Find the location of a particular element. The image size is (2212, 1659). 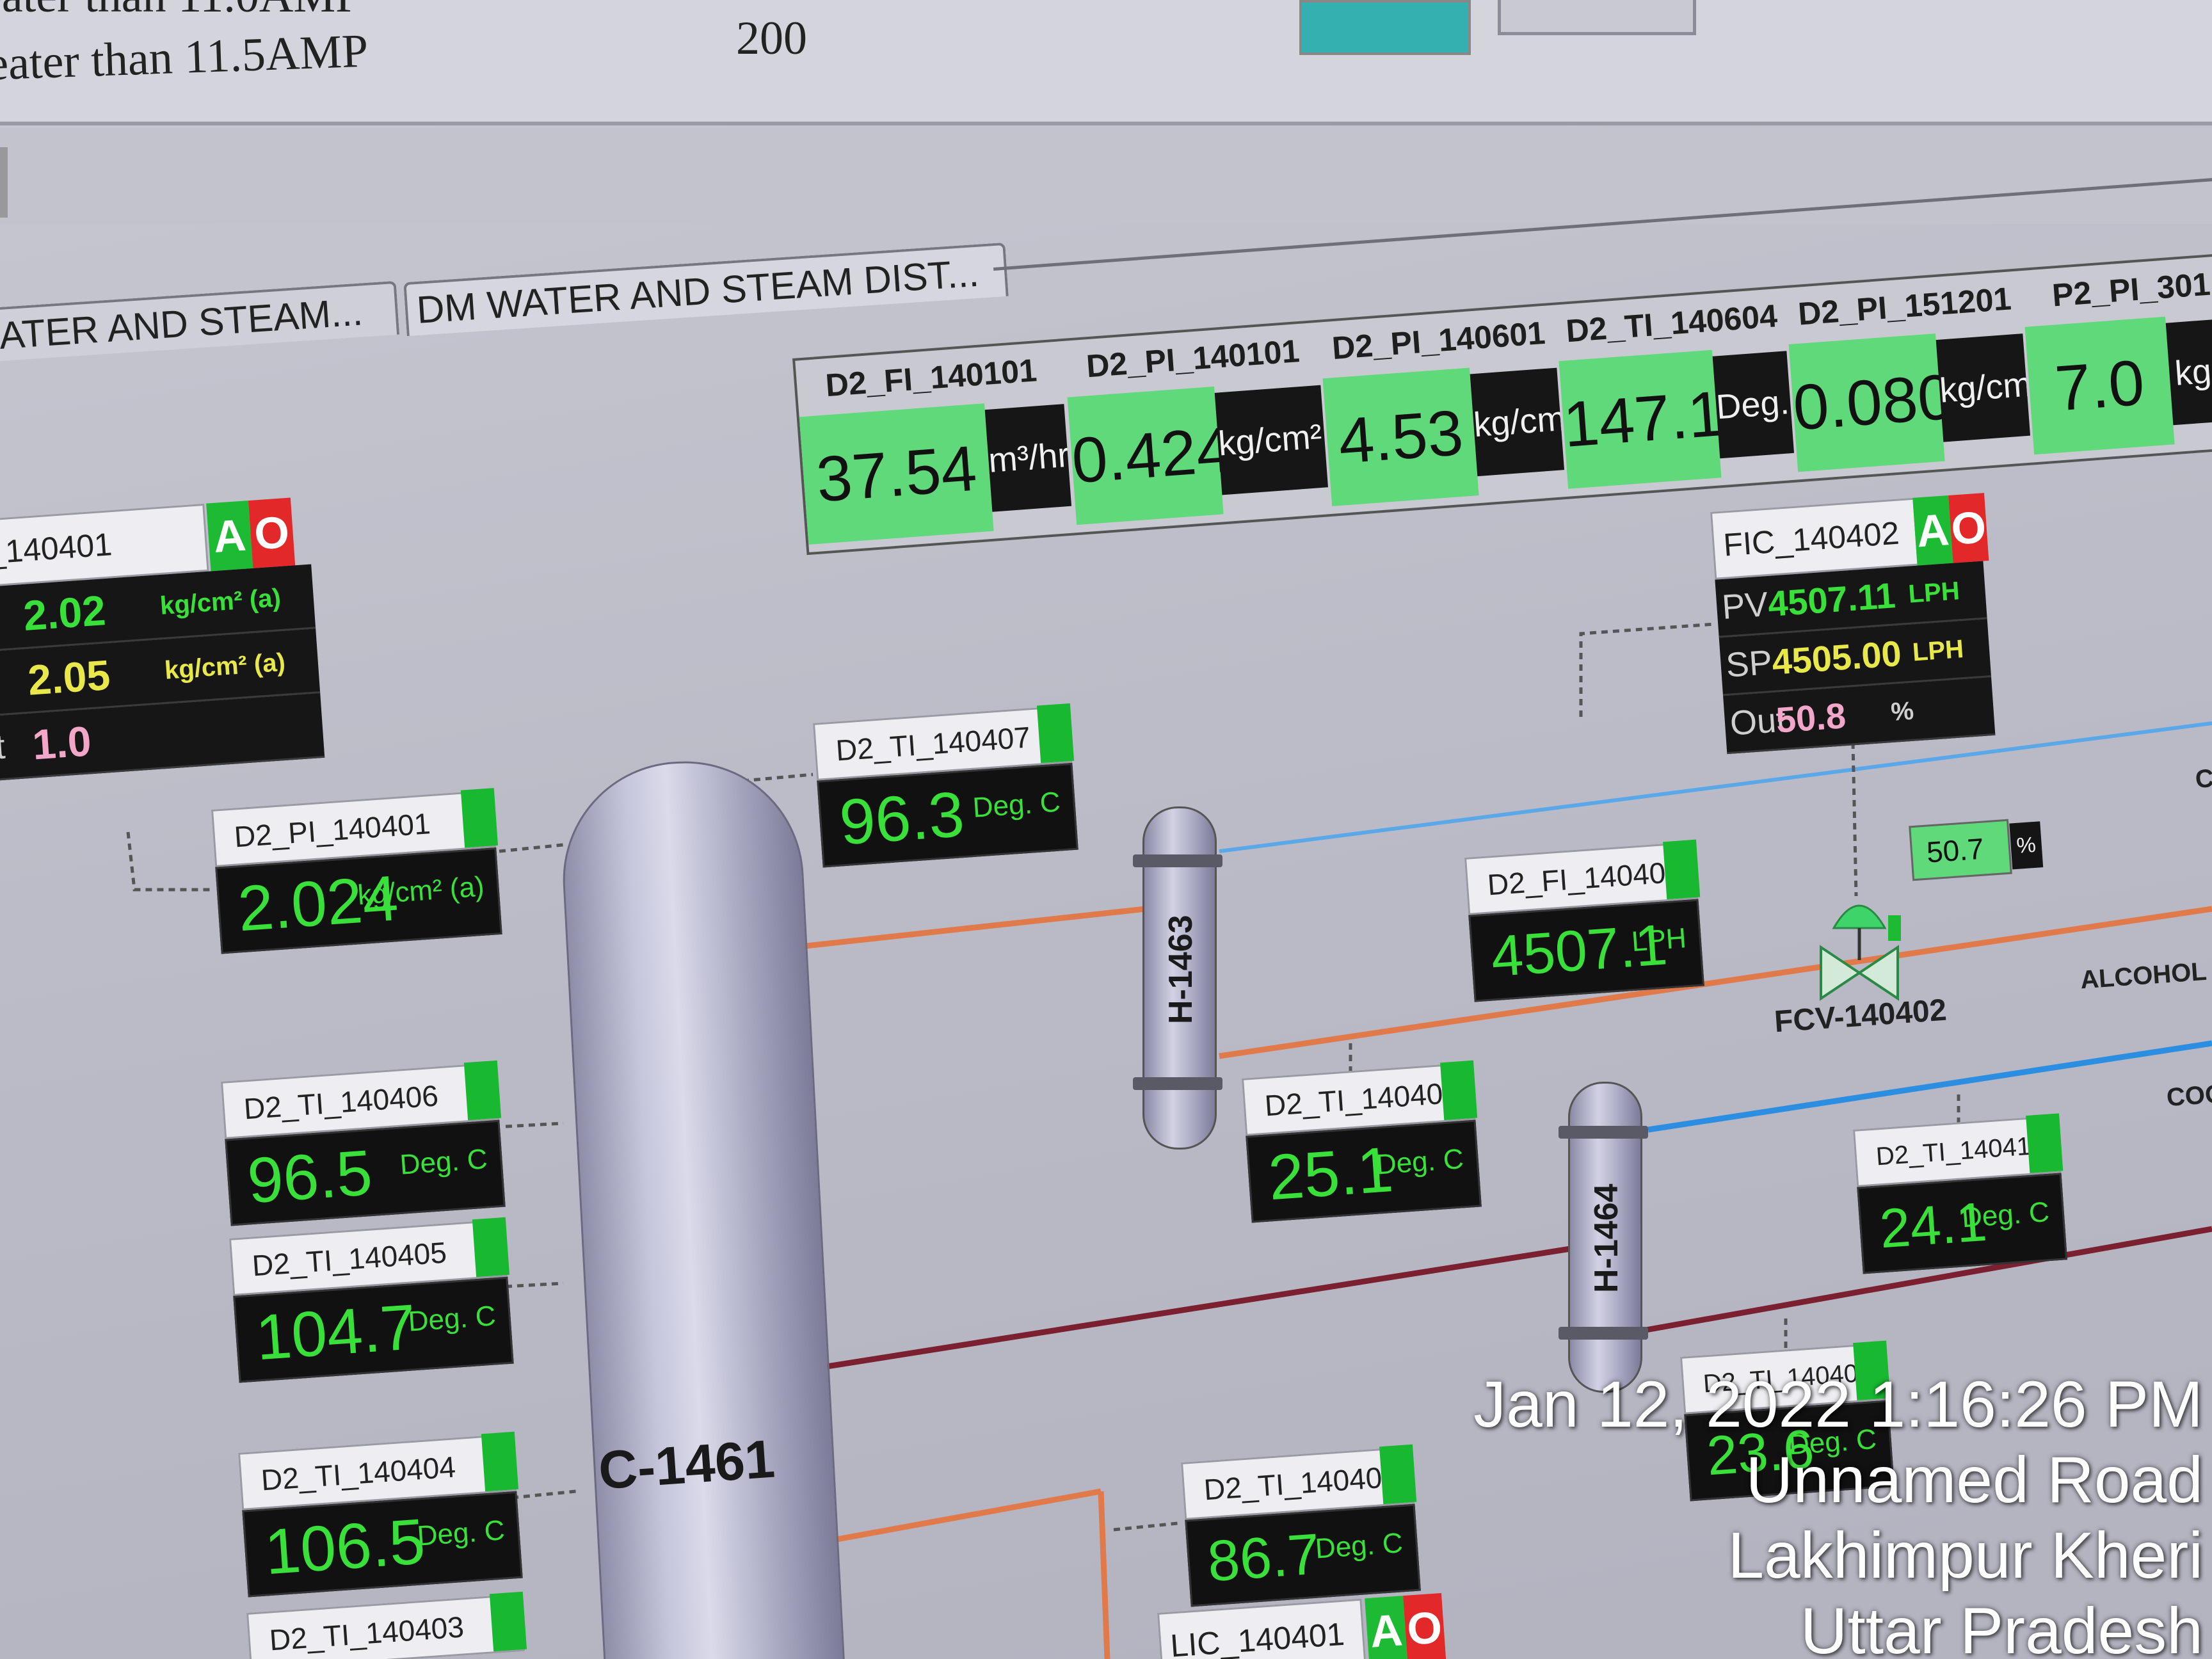

tag-ti-140409: D2_TI_140409 86.7 Deg. C is located at coordinates (1301, 1525).